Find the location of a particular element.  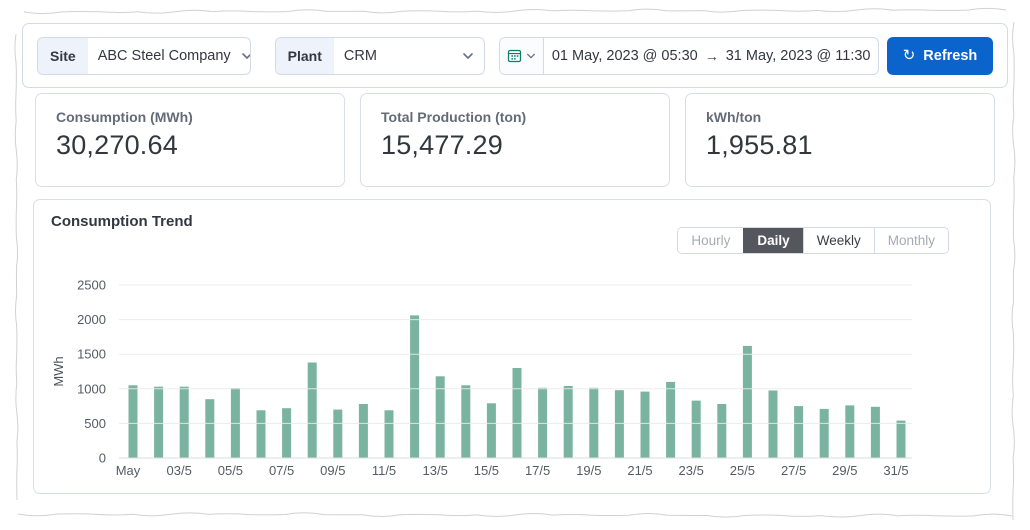

refresh-button-label: Refresh is located at coordinates (950, 55).